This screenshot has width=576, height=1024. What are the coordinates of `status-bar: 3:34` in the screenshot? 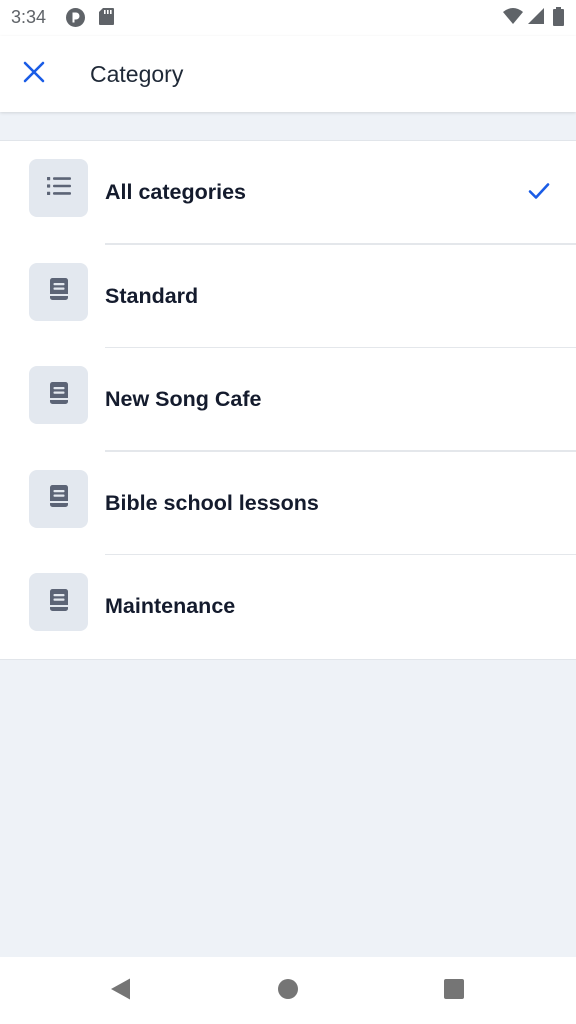 It's located at (288, 18).